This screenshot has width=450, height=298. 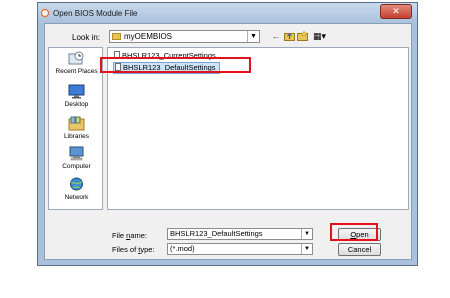 I want to click on sidebar-item-libraries: Libraries, so click(x=76, y=128).